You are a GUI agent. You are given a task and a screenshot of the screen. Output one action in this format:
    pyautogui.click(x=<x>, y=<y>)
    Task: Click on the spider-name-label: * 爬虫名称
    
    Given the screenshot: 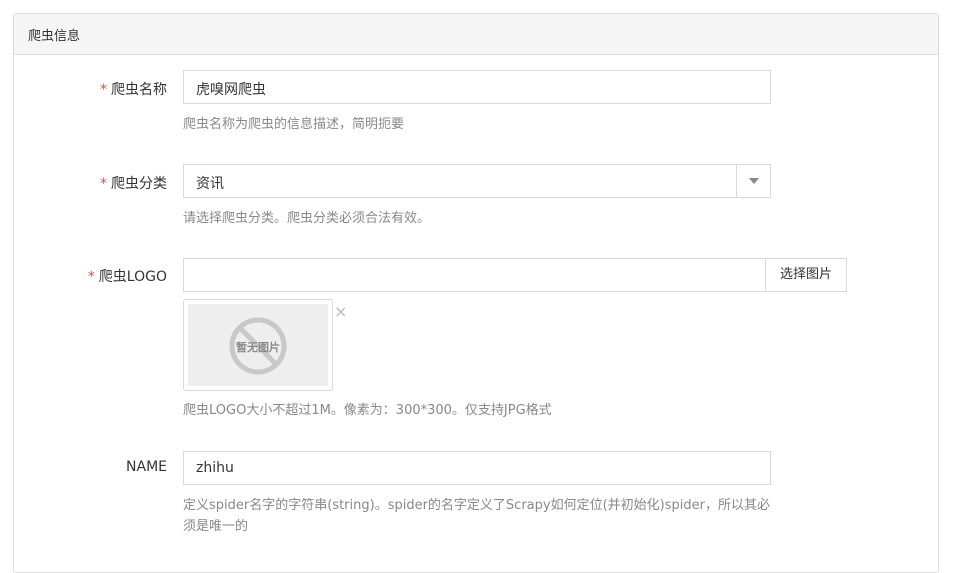 What is the action you would take?
    pyautogui.click(x=133, y=90)
    